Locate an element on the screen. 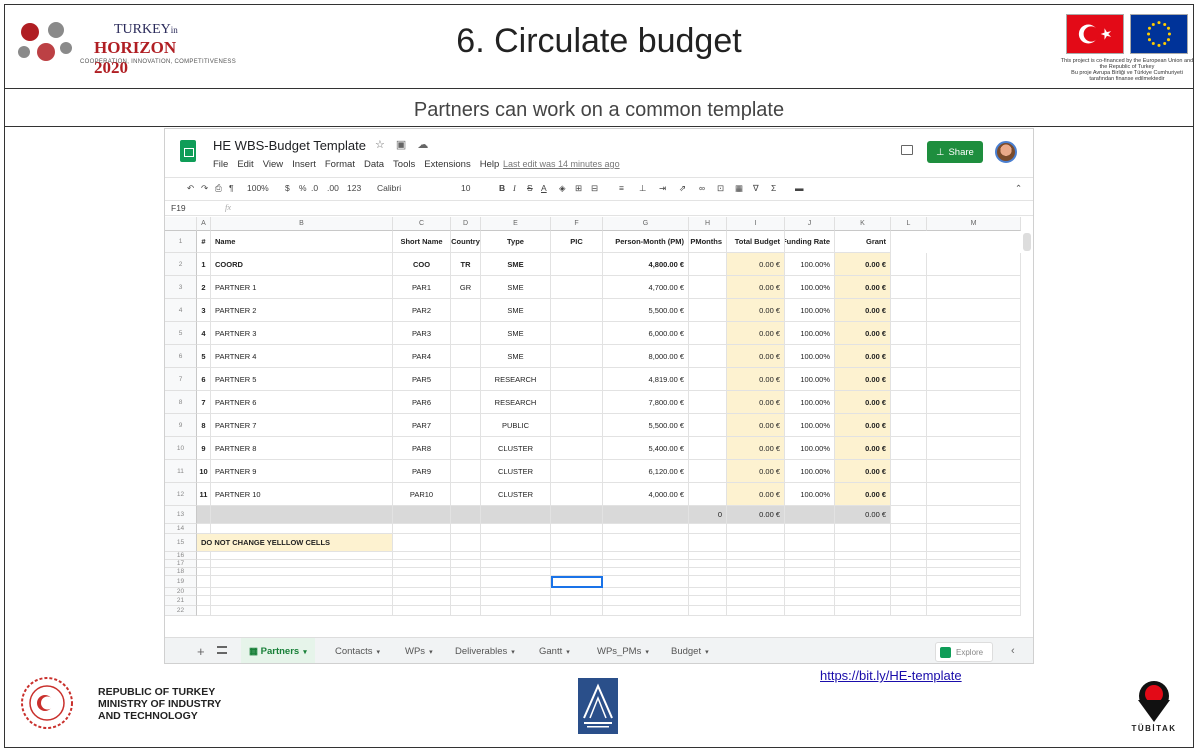 The height and width of the screenshot is (752, 1198). table-cell: 5,500.00 € is located at coordinates (646, 310).